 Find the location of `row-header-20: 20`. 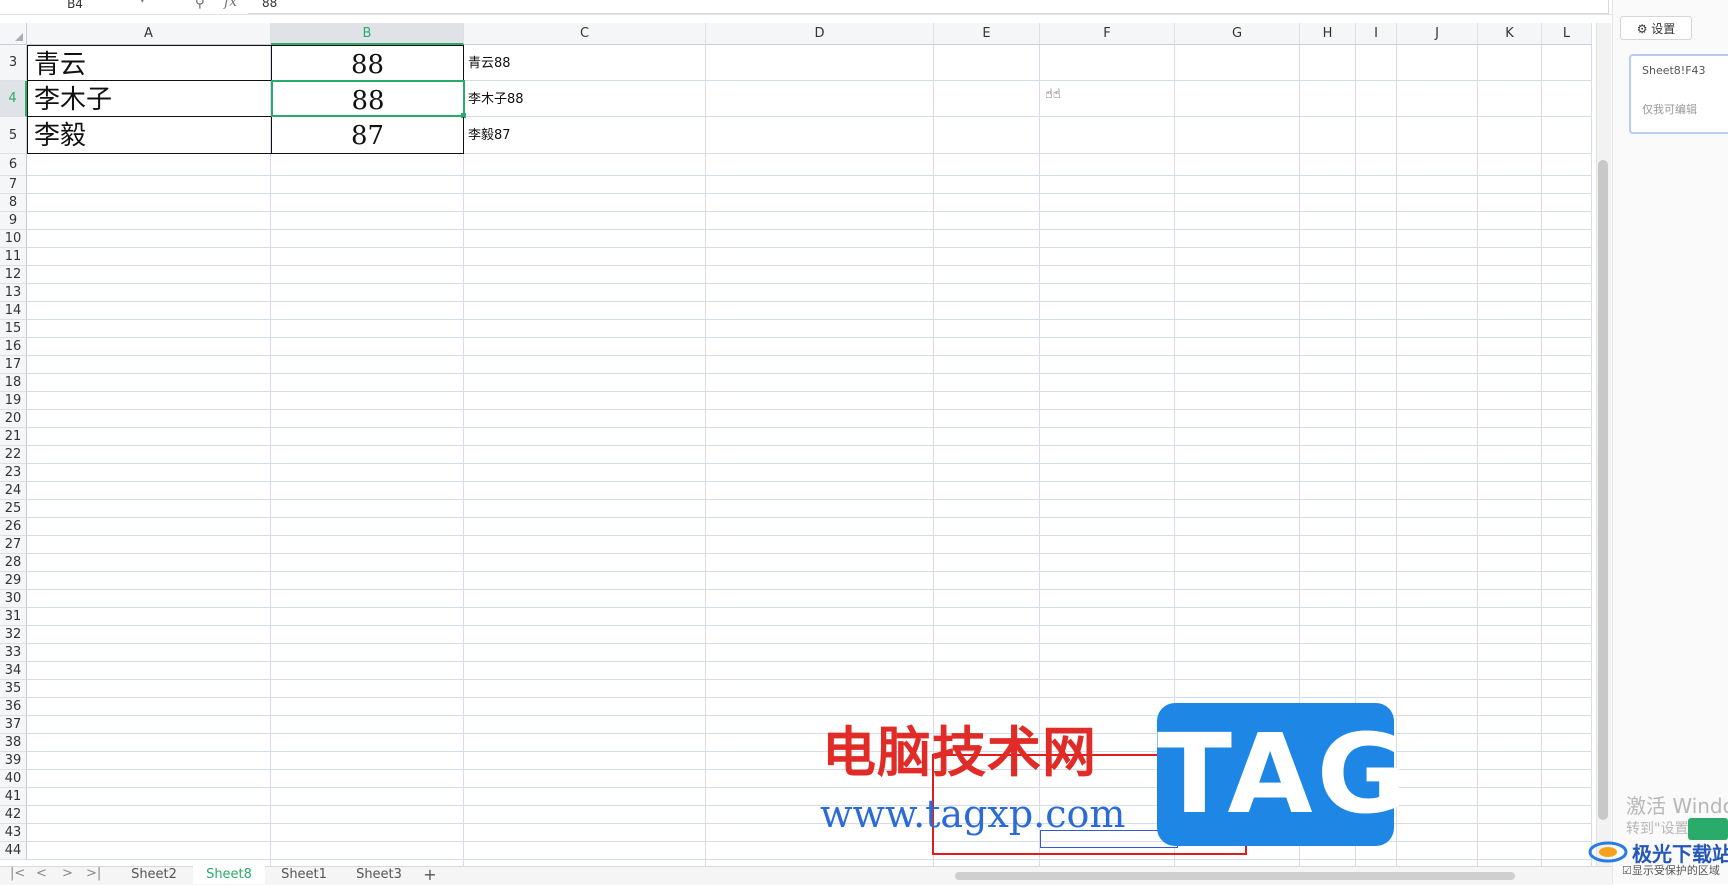

row-header-20: 20 is located at coordinates (13, 419).